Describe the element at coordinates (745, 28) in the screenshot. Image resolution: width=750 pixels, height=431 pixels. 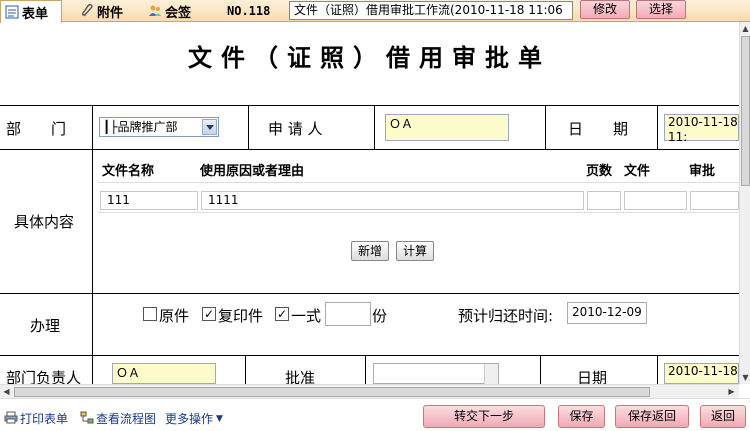
I see `scroll-up-icon: ▲` at that location.